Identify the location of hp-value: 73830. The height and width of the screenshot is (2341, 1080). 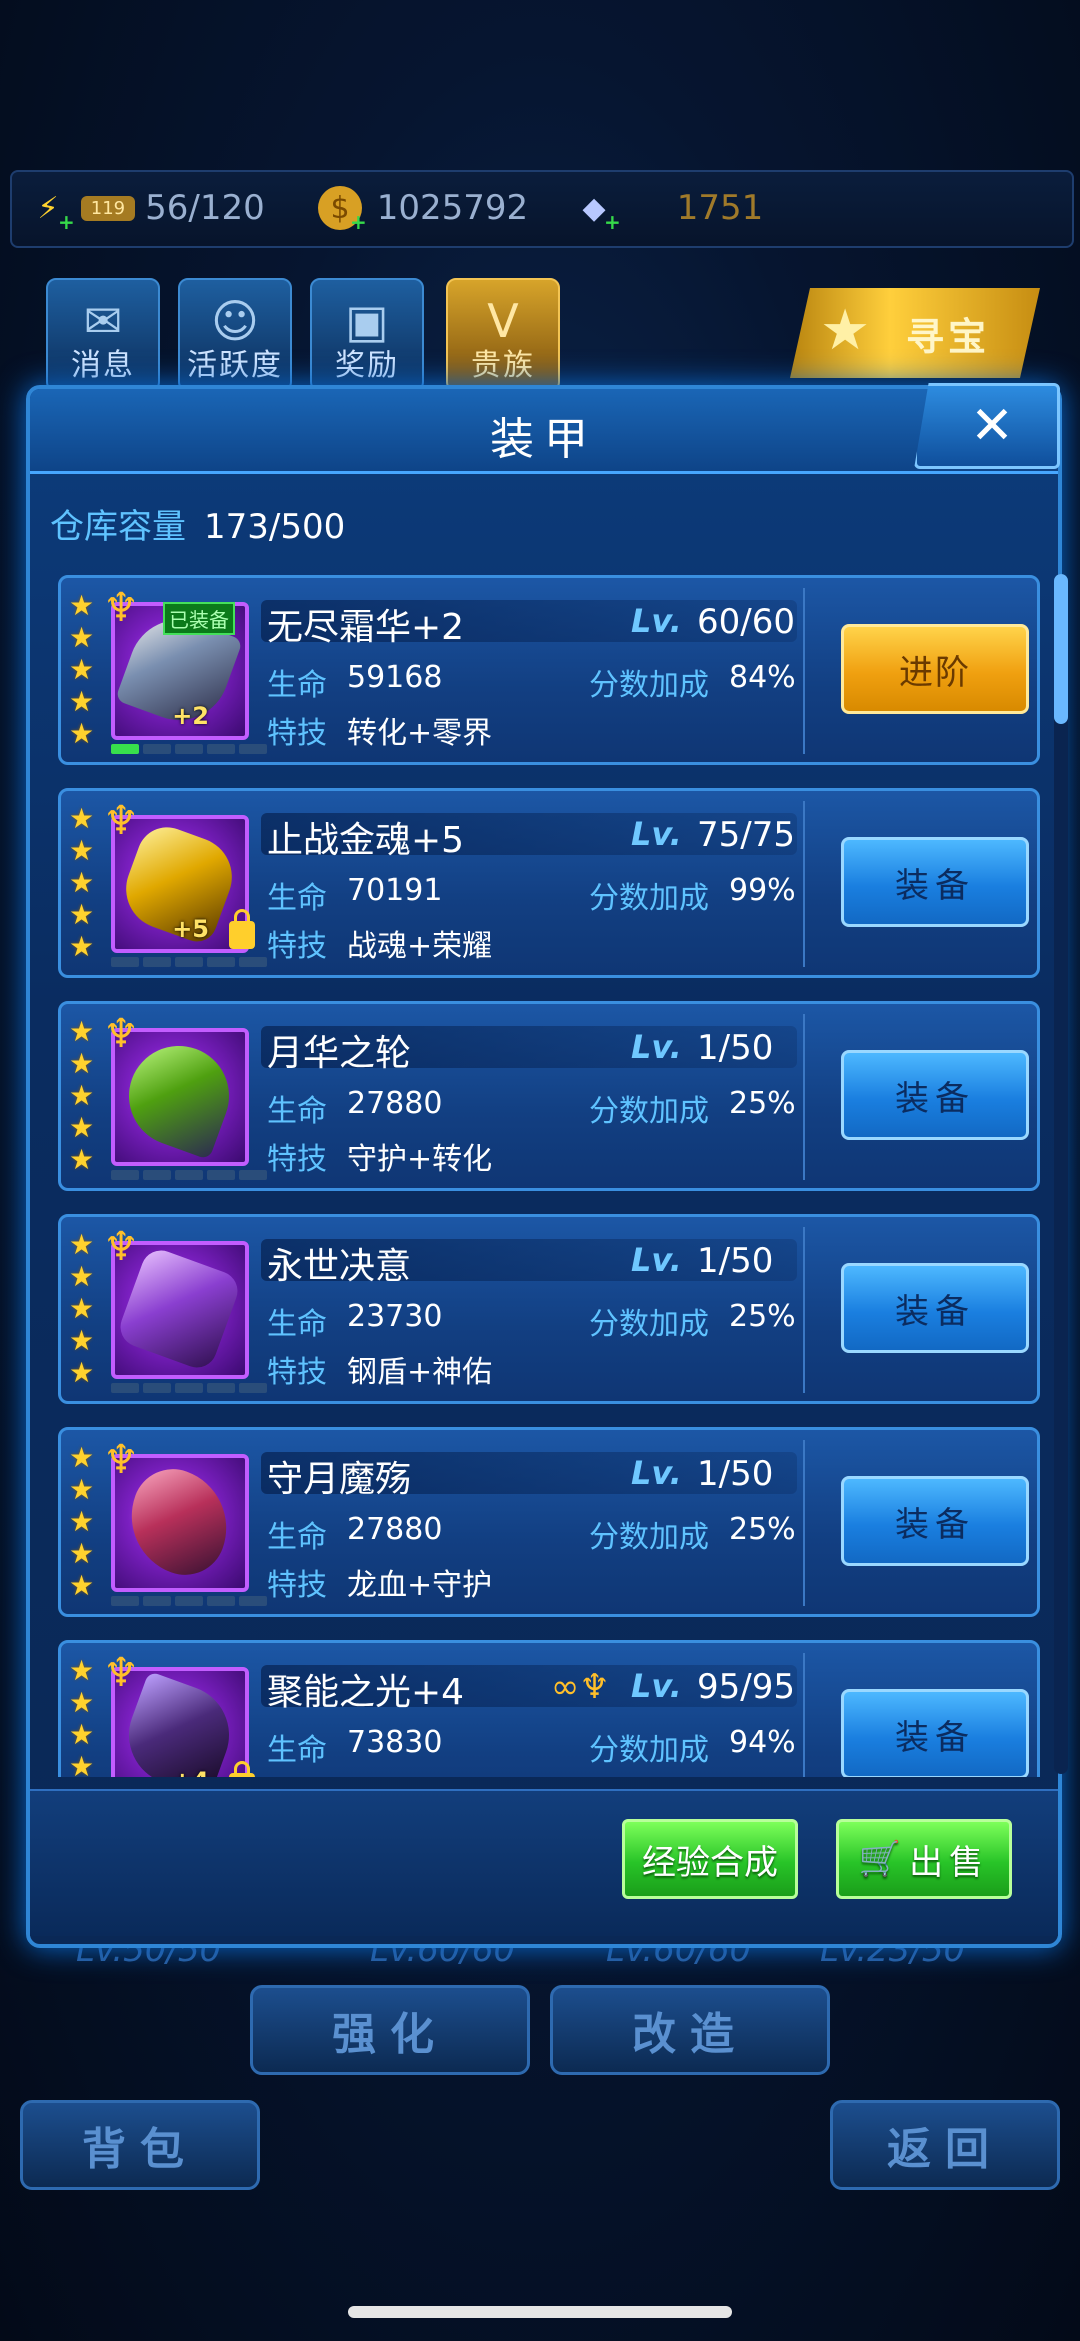
(395, 1742).